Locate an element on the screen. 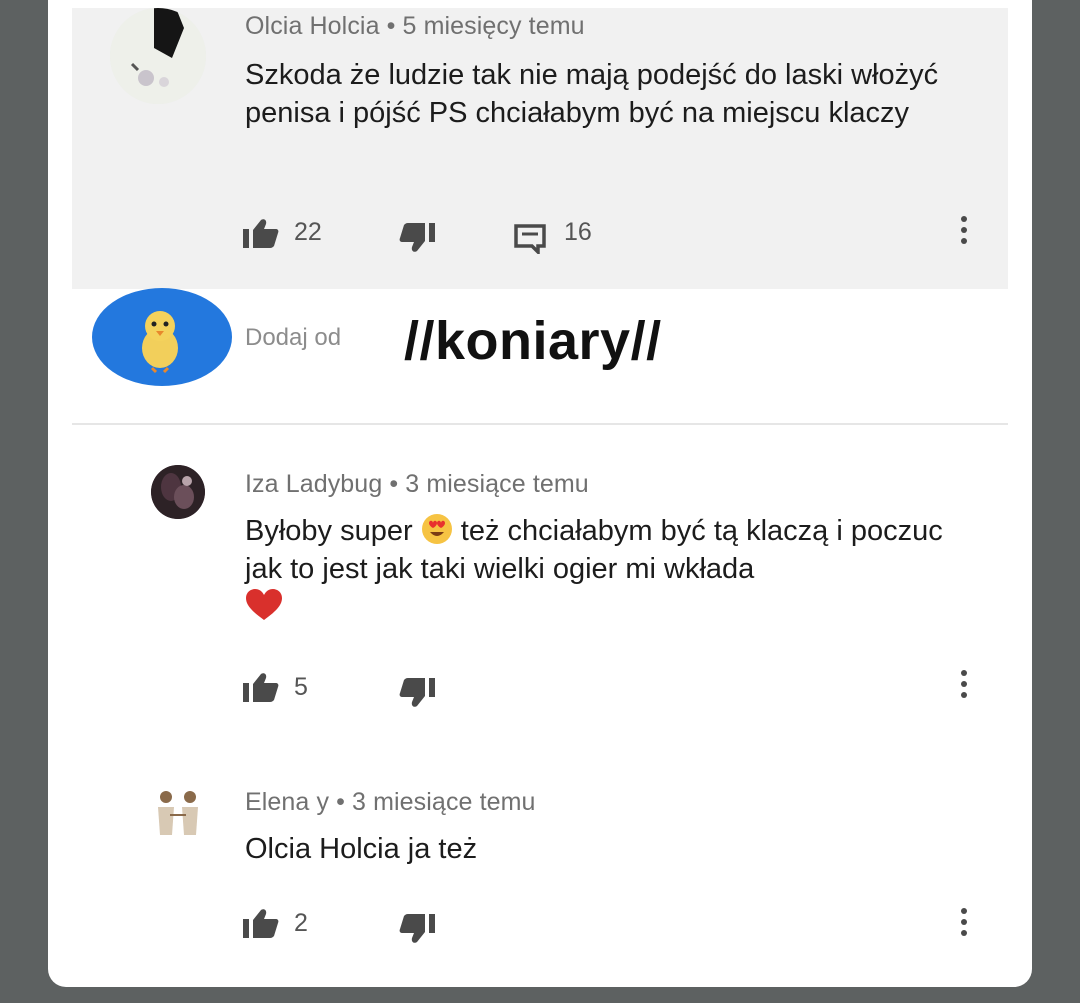 This screenshot has height=1003, width=1080. comment-meta: Elena y • 3 miesiące temu is located at coordinates (390, 802).